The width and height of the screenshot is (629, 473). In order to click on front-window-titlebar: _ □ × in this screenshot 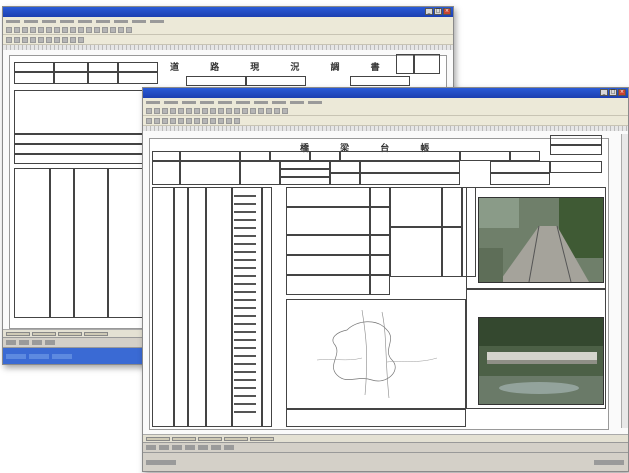, I will do `click(385, 93)`.